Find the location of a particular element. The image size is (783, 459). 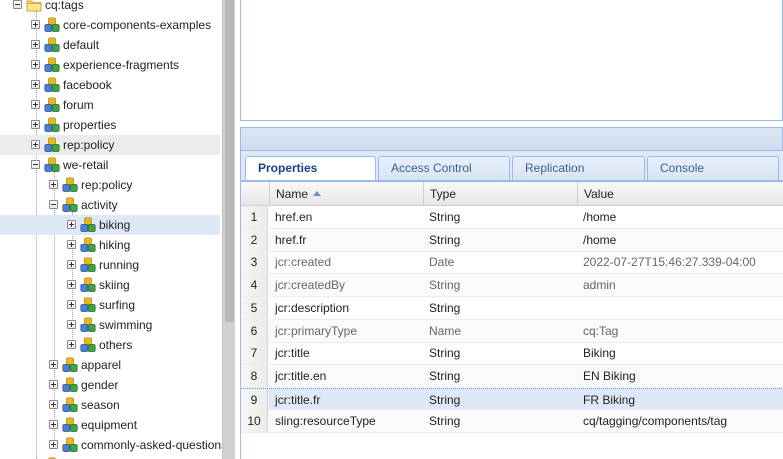

tree-node-label: we-retail is located at coordinates (86, 165).